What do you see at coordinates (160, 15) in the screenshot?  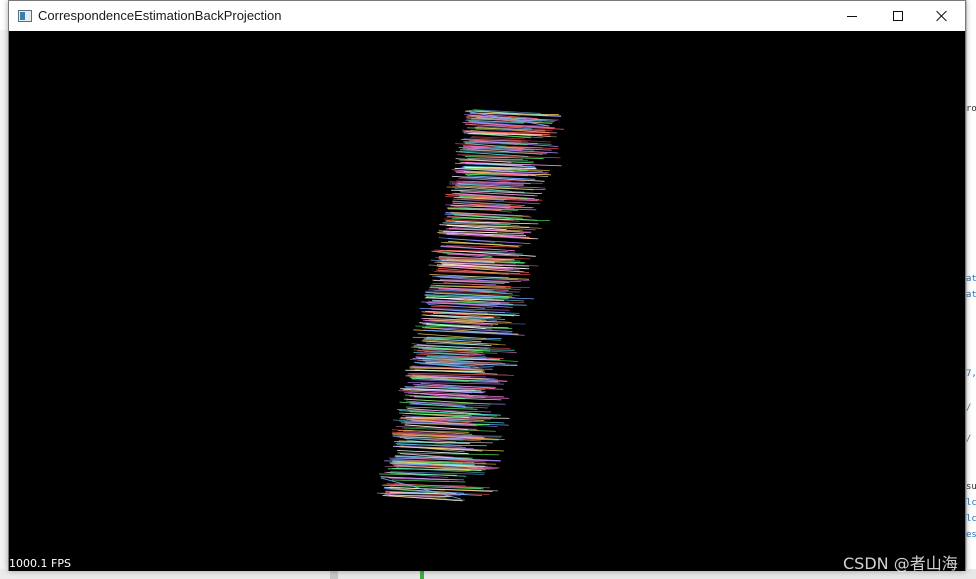 I see `window-title: CorrespondenceEstimationBackProjection` at bounding box center [160, 15].